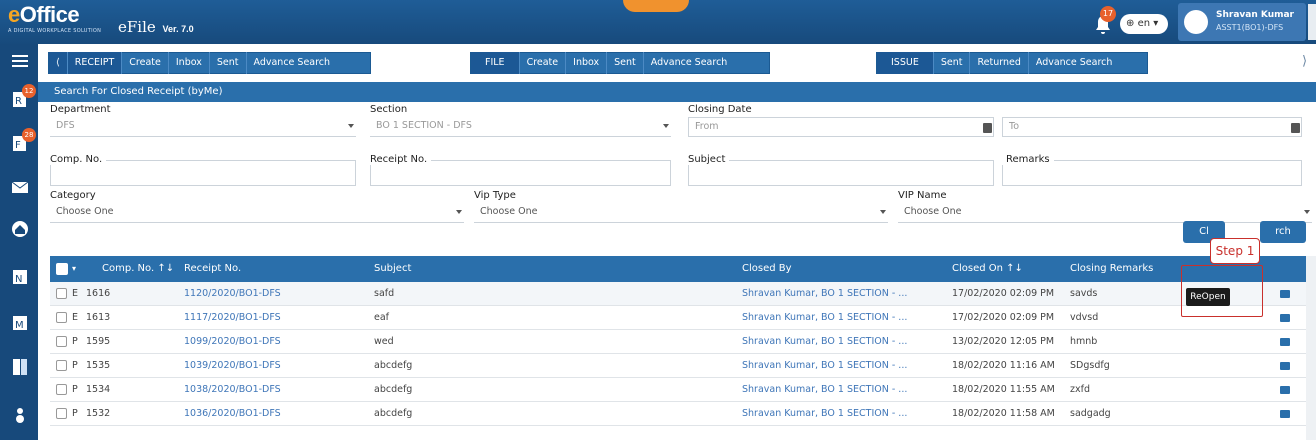 The image size is (1316, 440). Describe the element at coordinates (393, 268) in the screenshot. I see `col-subject: Subject` at that location.